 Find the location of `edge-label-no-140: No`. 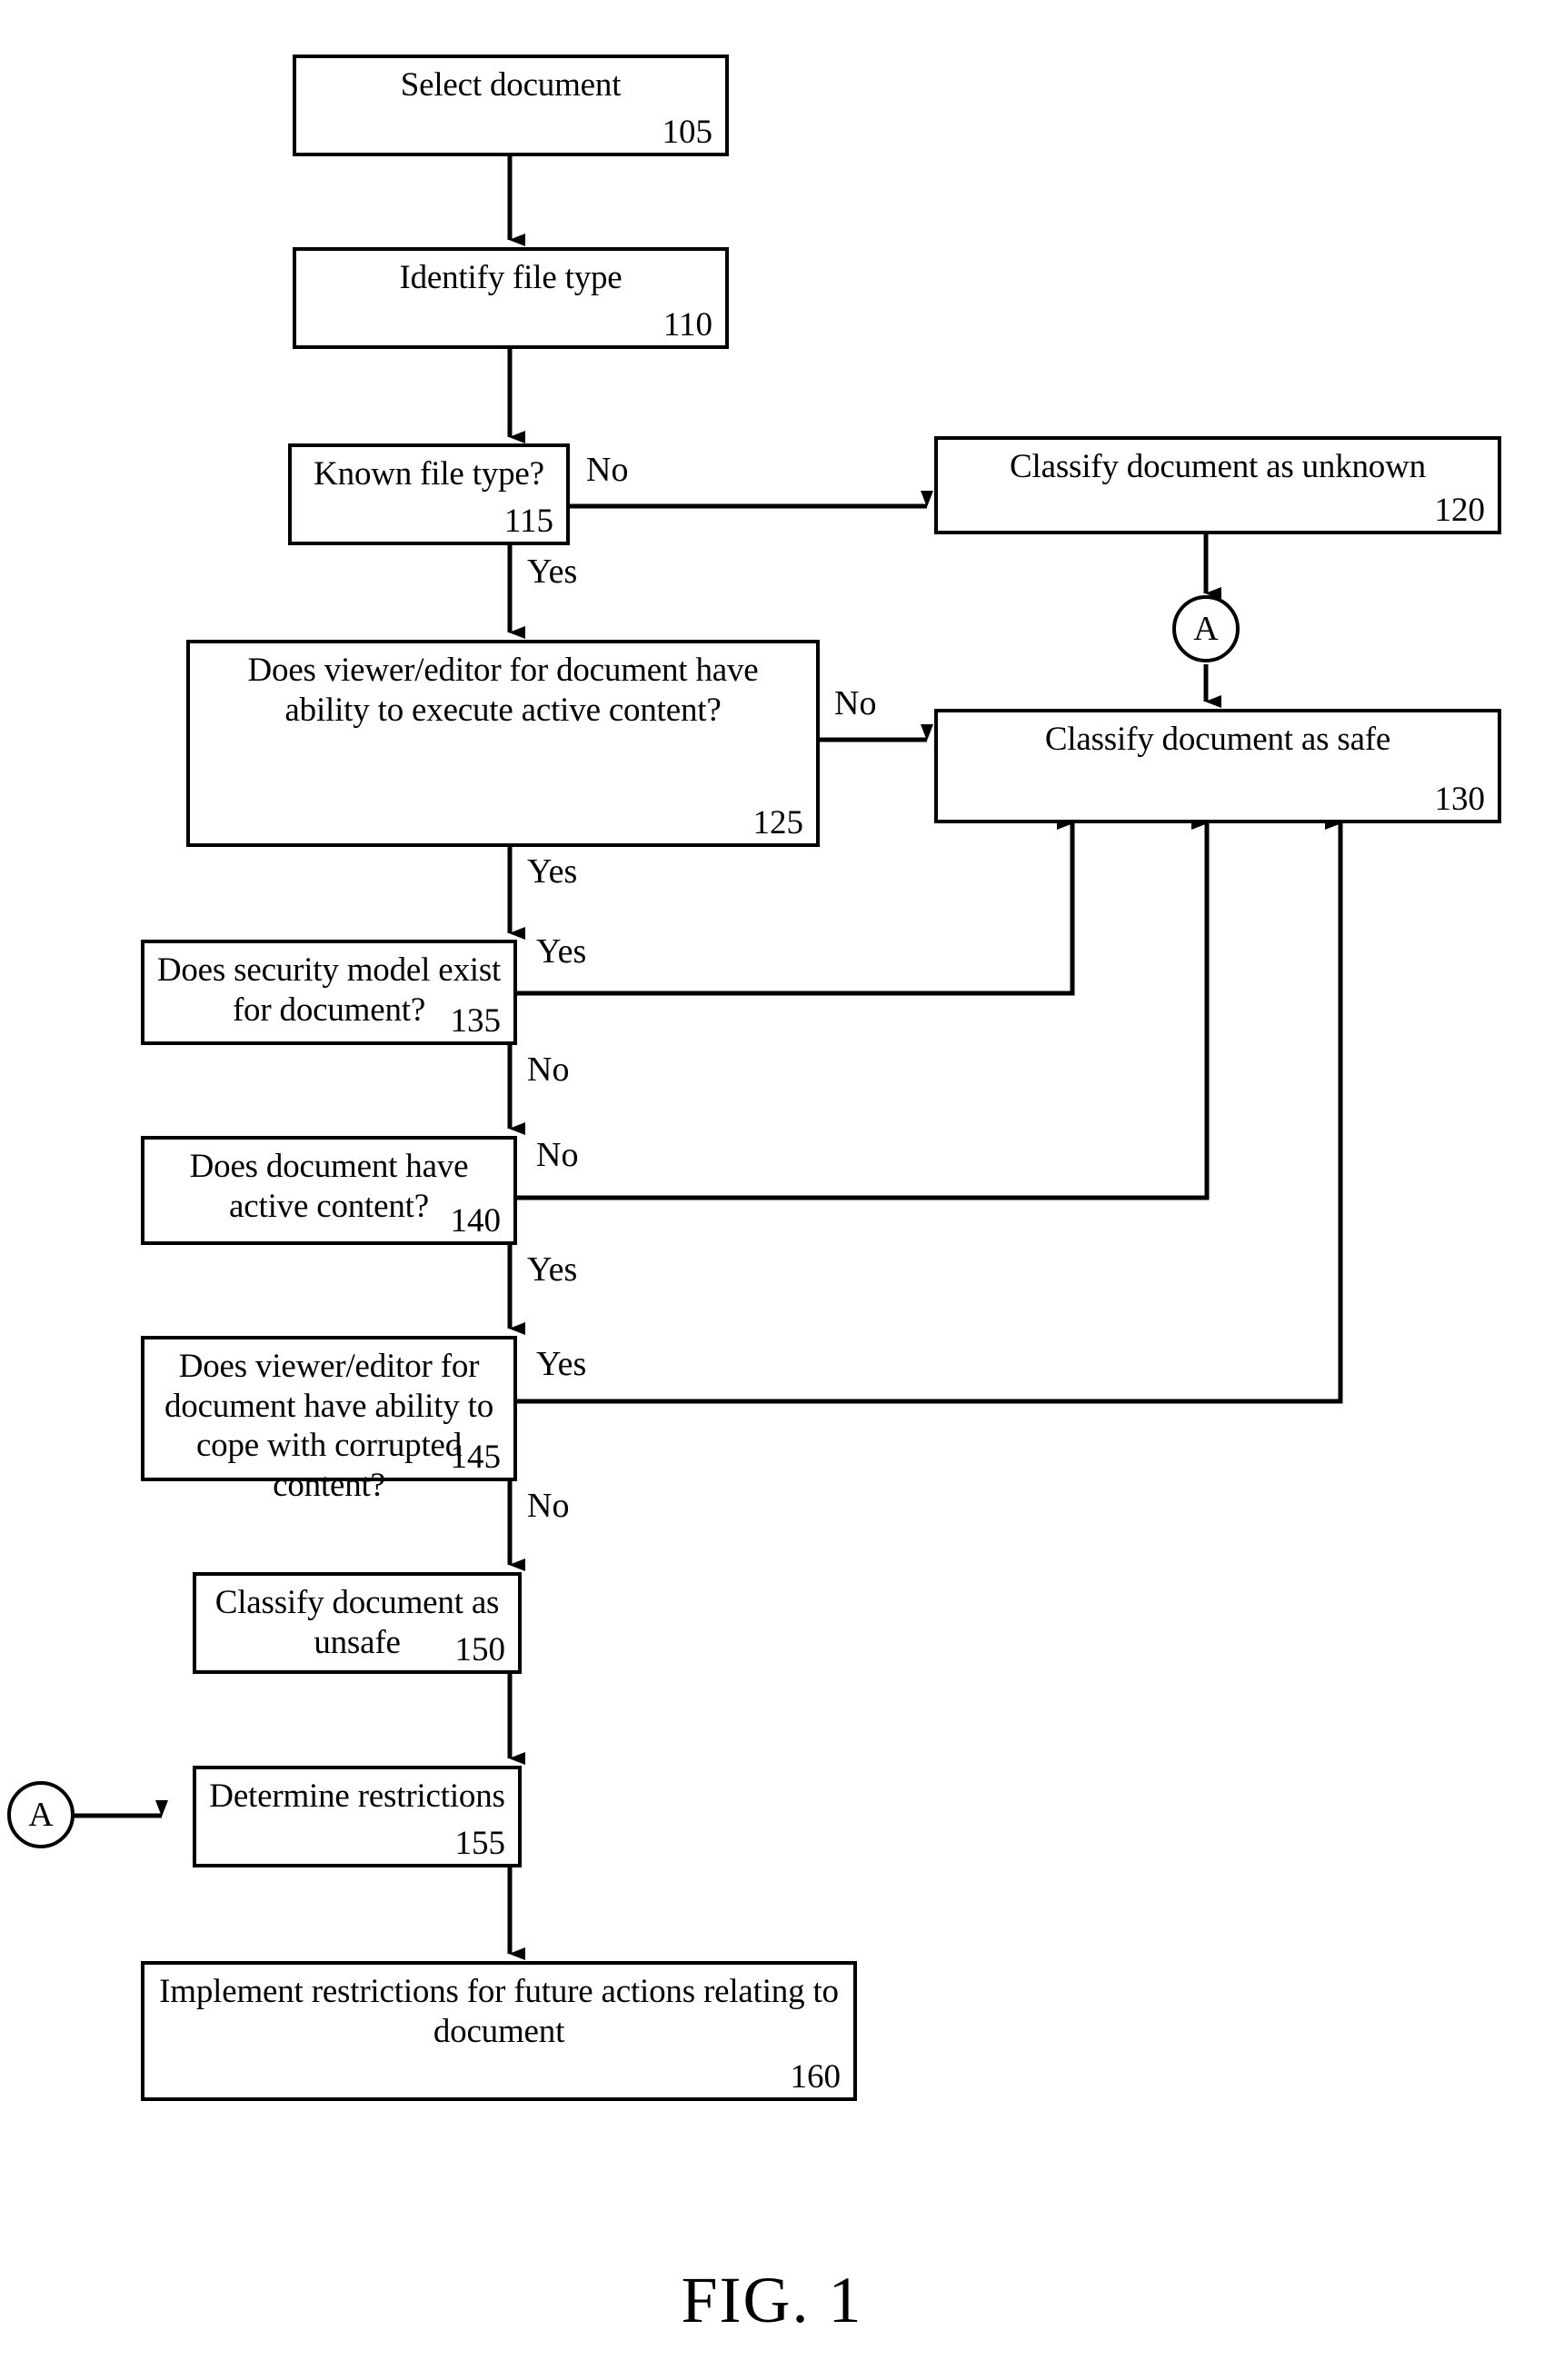

edge-label-no-140: No is located at coordinates (557, 1155).